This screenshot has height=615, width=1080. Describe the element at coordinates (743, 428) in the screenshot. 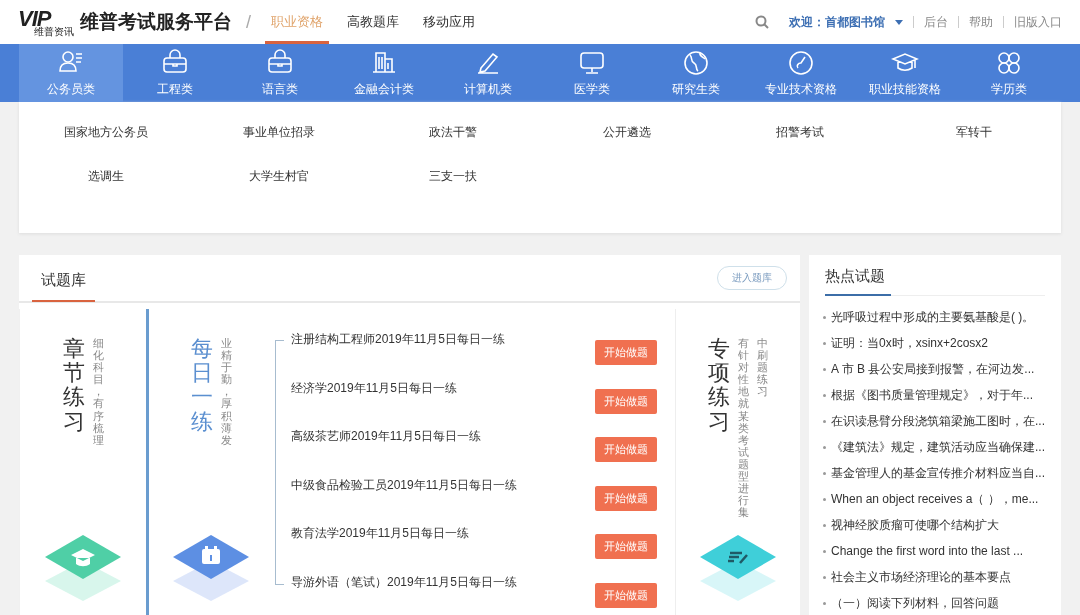

I see `section-subtitle: 有针对性地就某类考试题型进行集` at that location.